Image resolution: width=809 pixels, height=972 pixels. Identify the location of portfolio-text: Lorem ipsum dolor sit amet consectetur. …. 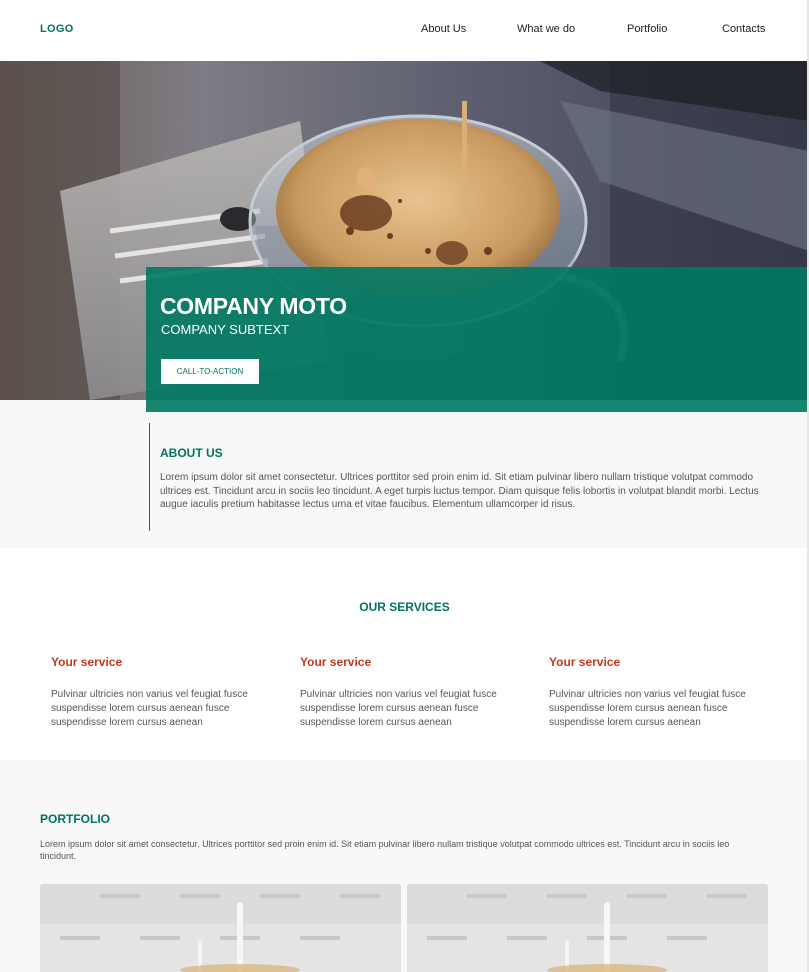
(385, 850).